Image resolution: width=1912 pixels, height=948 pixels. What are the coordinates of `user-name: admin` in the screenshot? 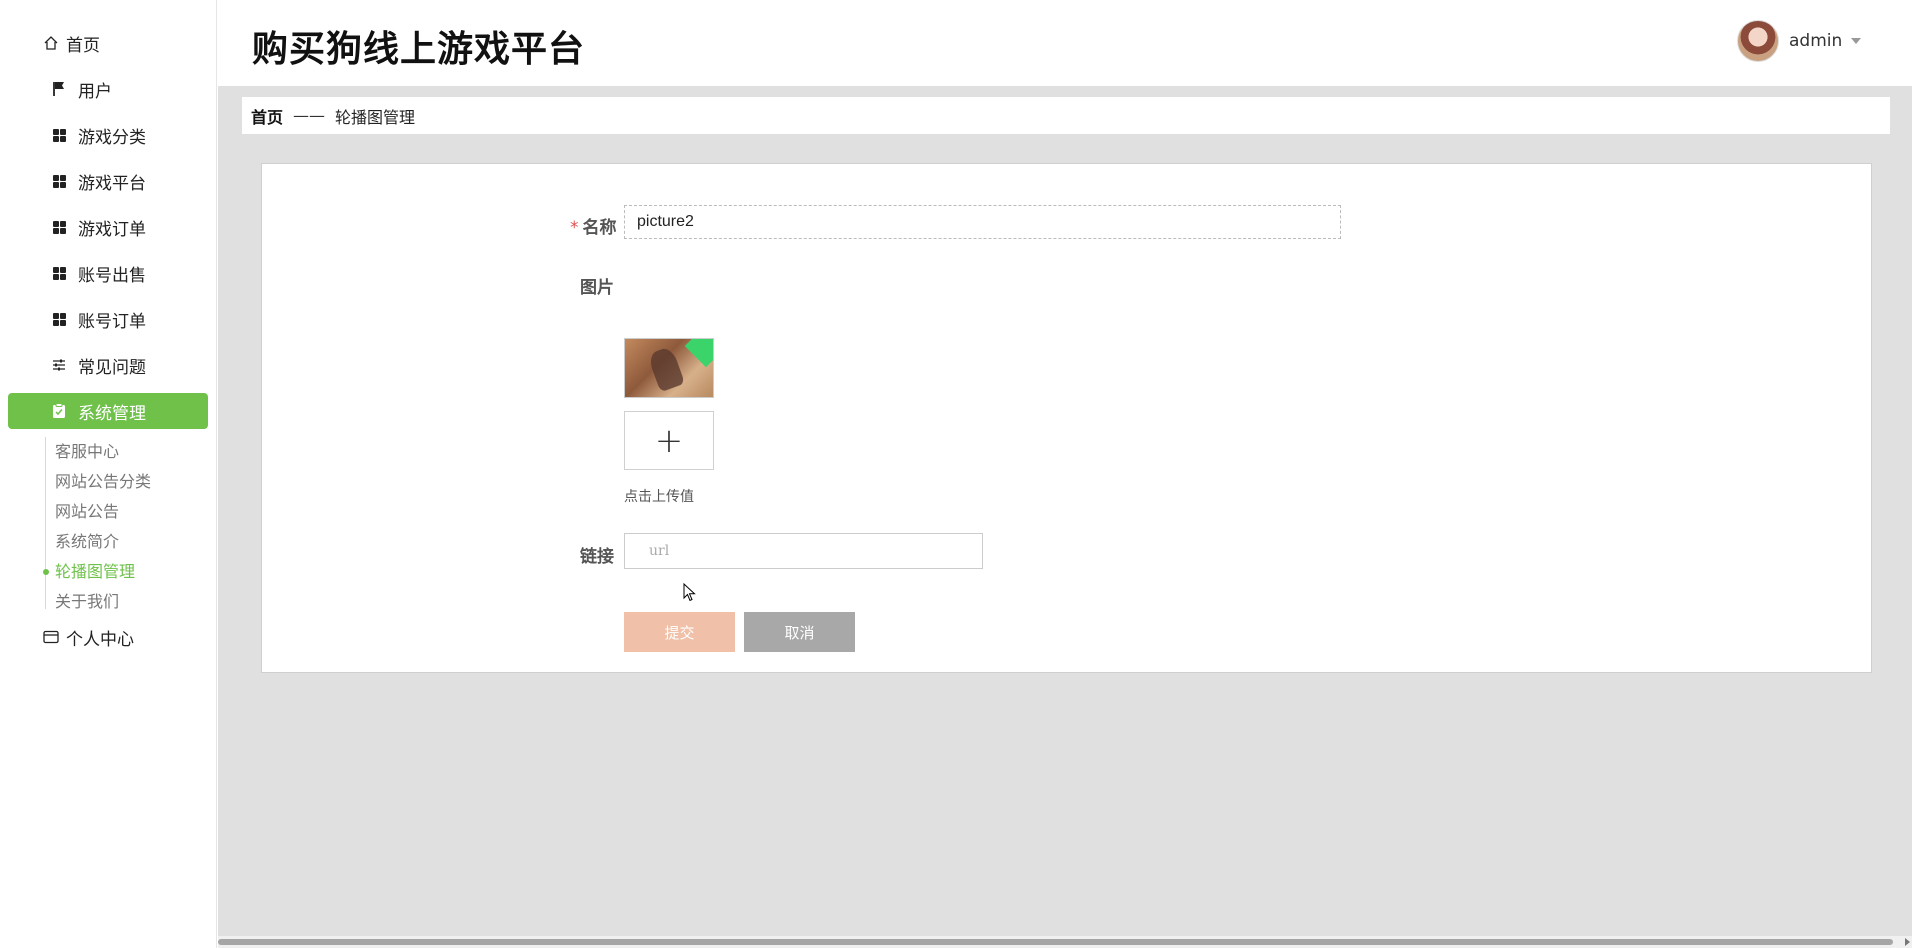 It's located at (1815, 41).